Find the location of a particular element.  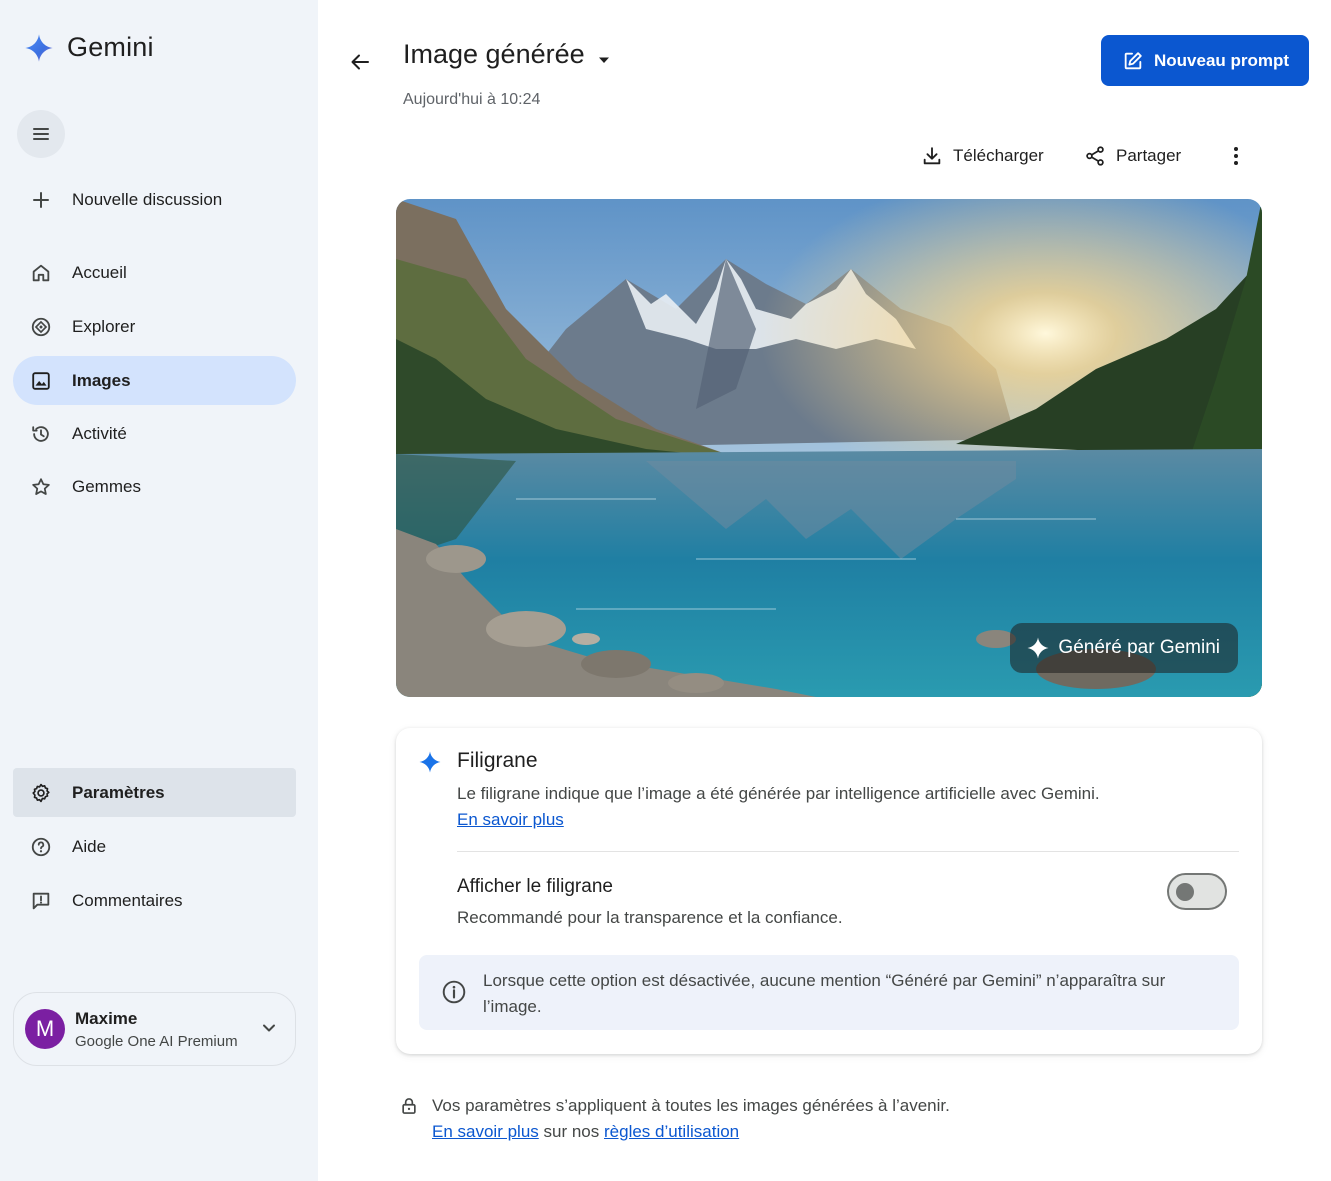

sidebar-item-label: Commentaires is located at coordinates (127, 900).